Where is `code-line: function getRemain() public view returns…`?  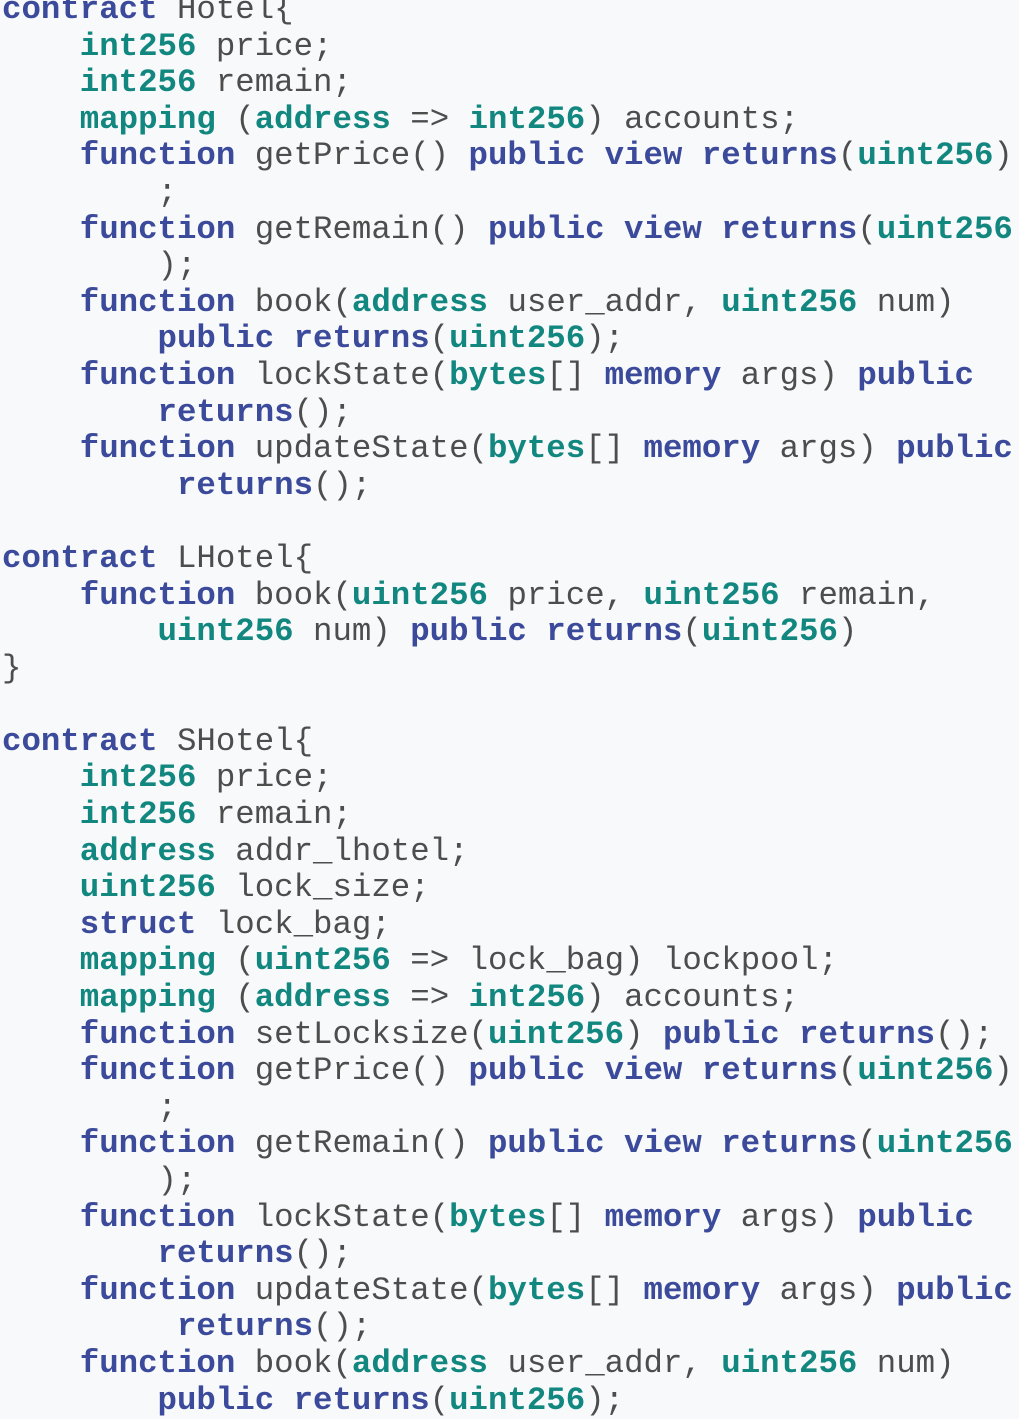 code-line: function getRemain() public view returns… is located at coordinates (507, 229).